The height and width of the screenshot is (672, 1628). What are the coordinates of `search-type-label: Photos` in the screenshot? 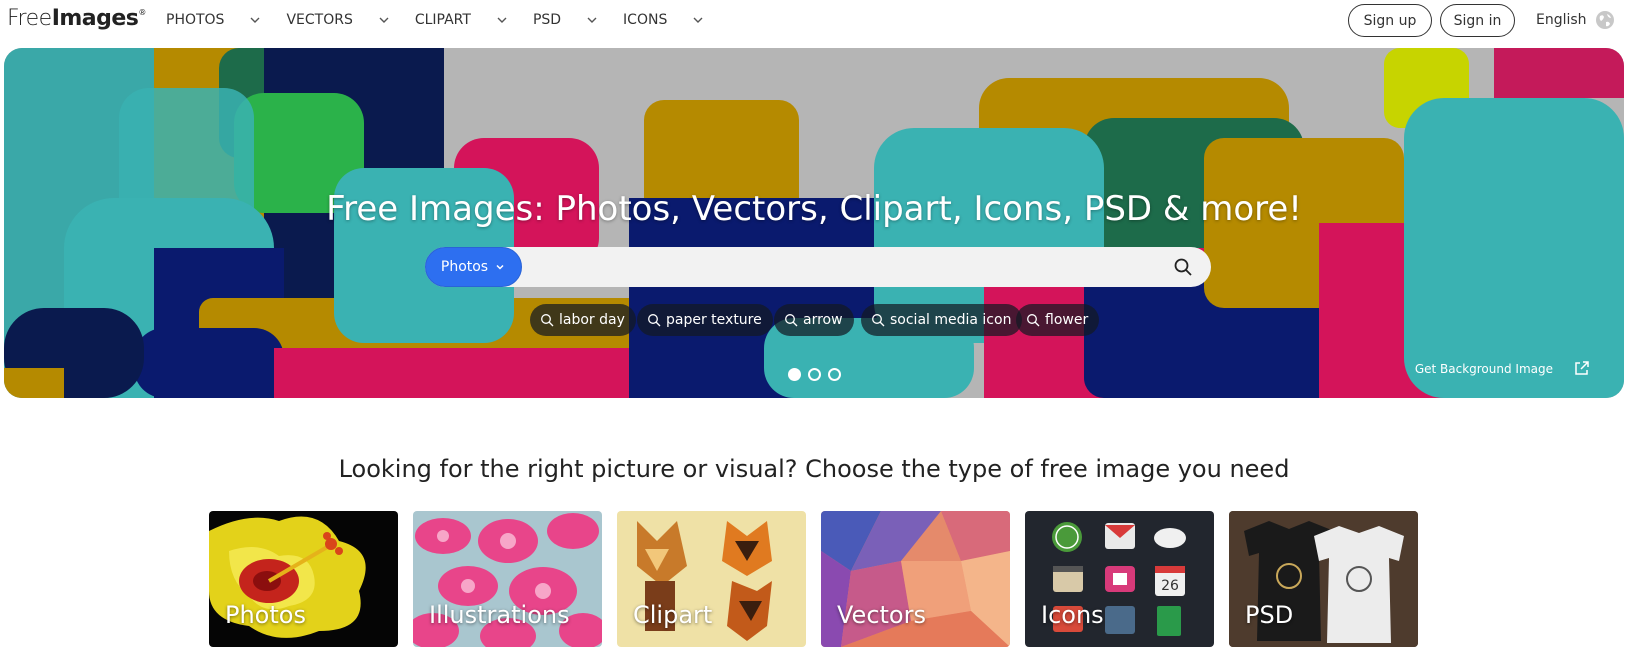 It's located at (464, 267).